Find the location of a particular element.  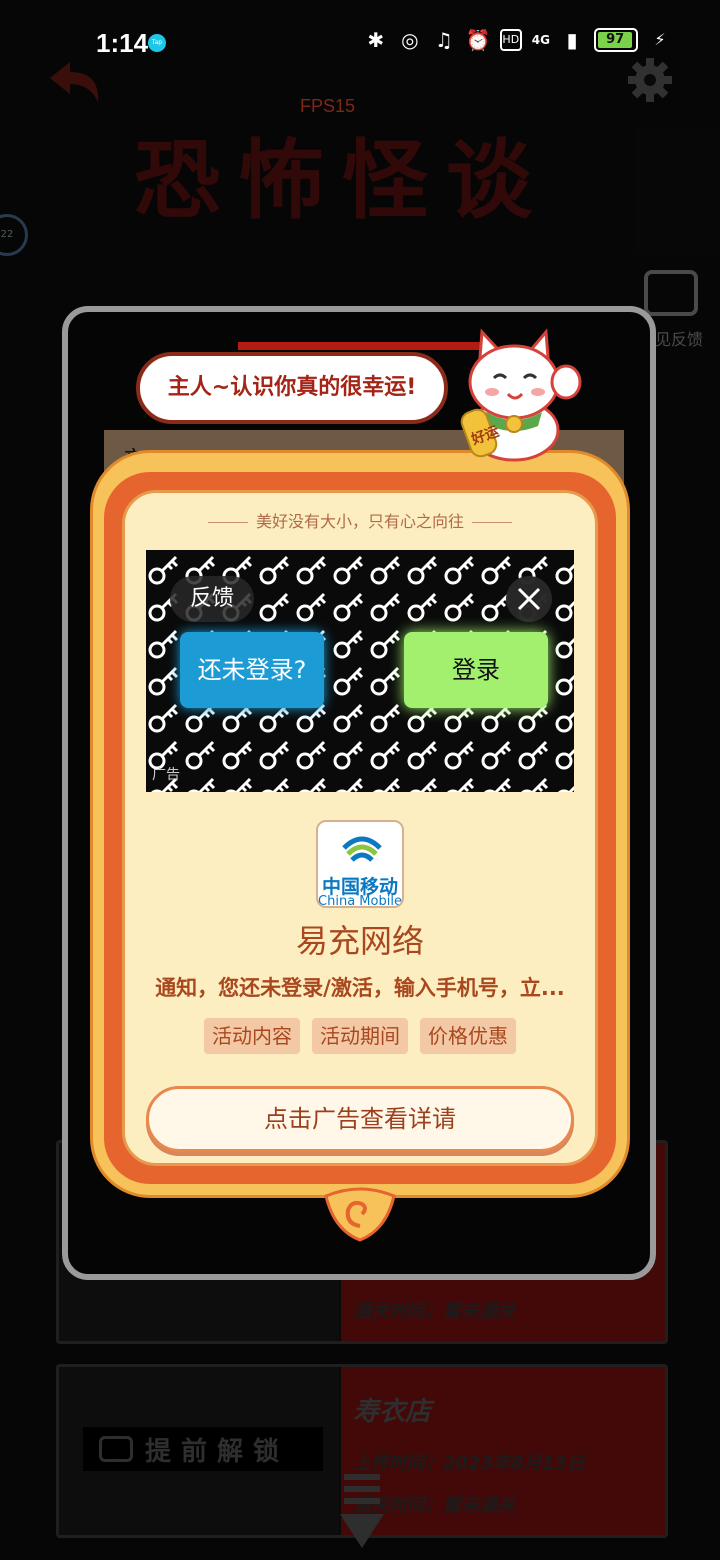

network-type: 4G is located at coordinates (540, 40).